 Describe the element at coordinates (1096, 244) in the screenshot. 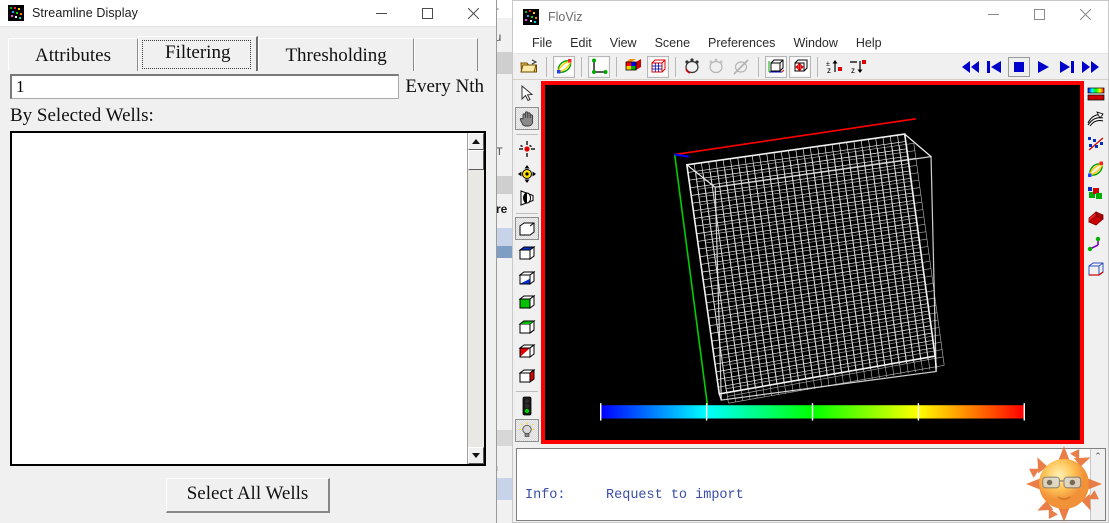

I see `well-path-icon` at that location.